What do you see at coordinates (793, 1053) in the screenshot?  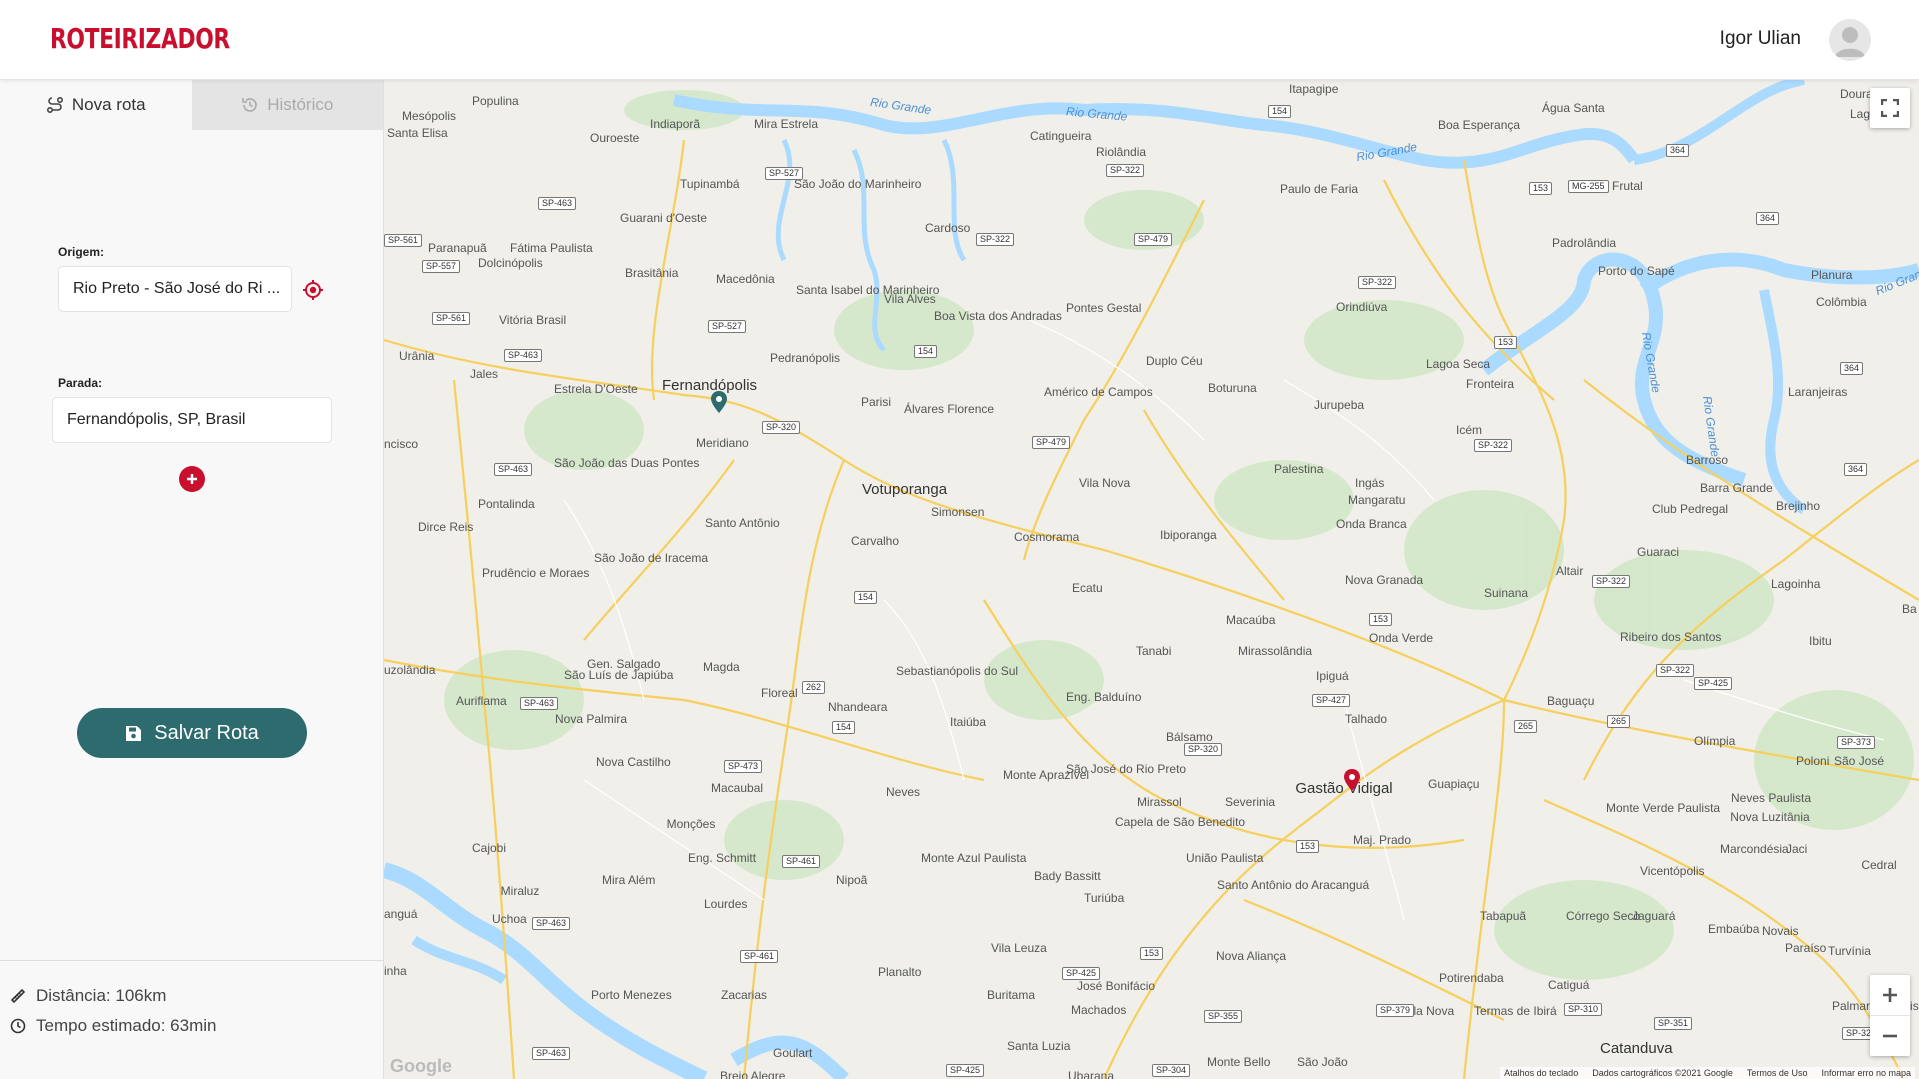 I see `map-label: Goulart` at bounding box center [793, 1053].